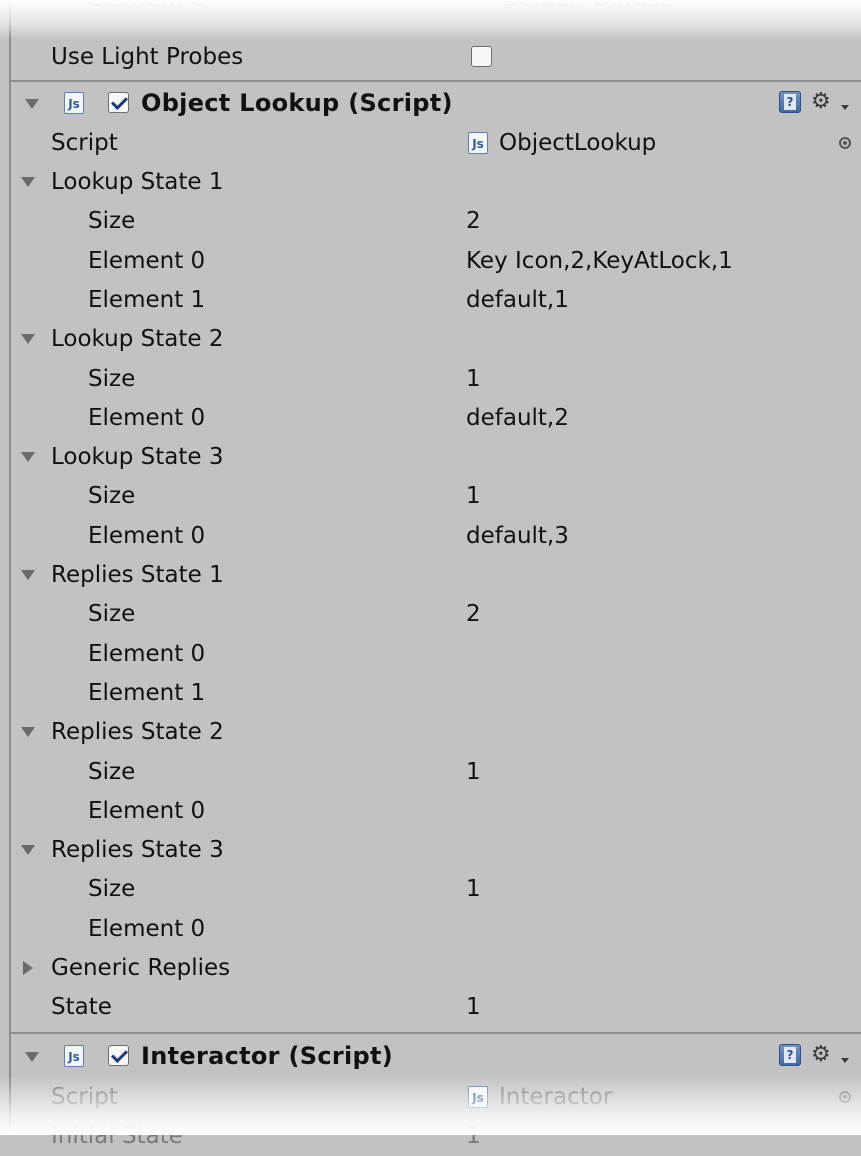  What do you see at coordinates (436, 1097) in the screenshot?
I see `interactor-script-row: Script Js Interactor` at bounding box center [436, 1097].